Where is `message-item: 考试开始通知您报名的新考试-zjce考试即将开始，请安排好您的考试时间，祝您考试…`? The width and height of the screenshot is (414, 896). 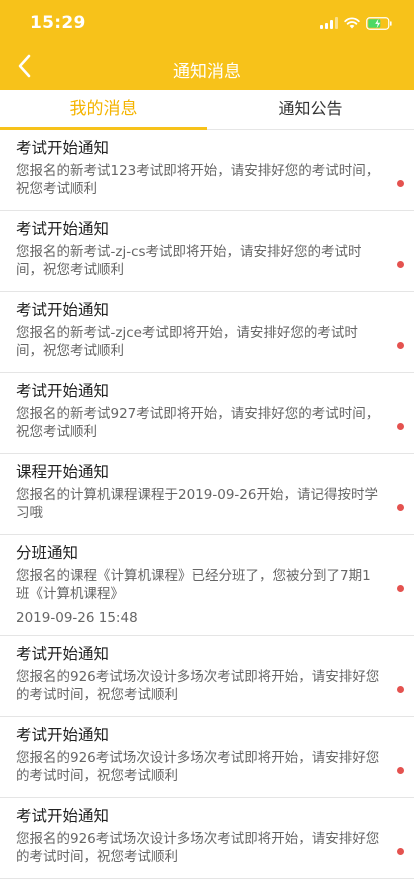
message-item: 考试开始通知您报名的新考试-zjce考试即将开始，请安排好您的考试时间，祝您考试… is located at coordinates (207, 332).